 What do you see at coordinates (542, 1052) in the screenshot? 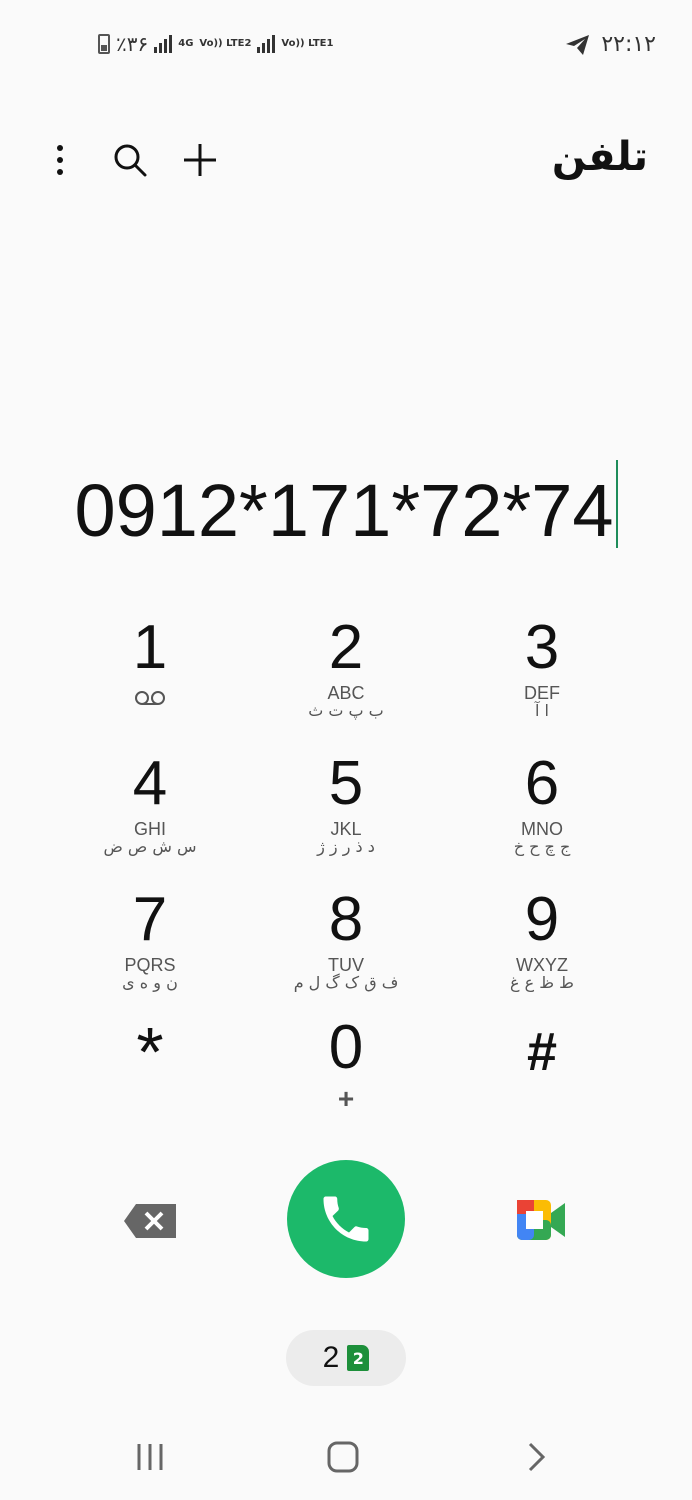
I see `key-digit: #` at bounding box center [542, 1052].